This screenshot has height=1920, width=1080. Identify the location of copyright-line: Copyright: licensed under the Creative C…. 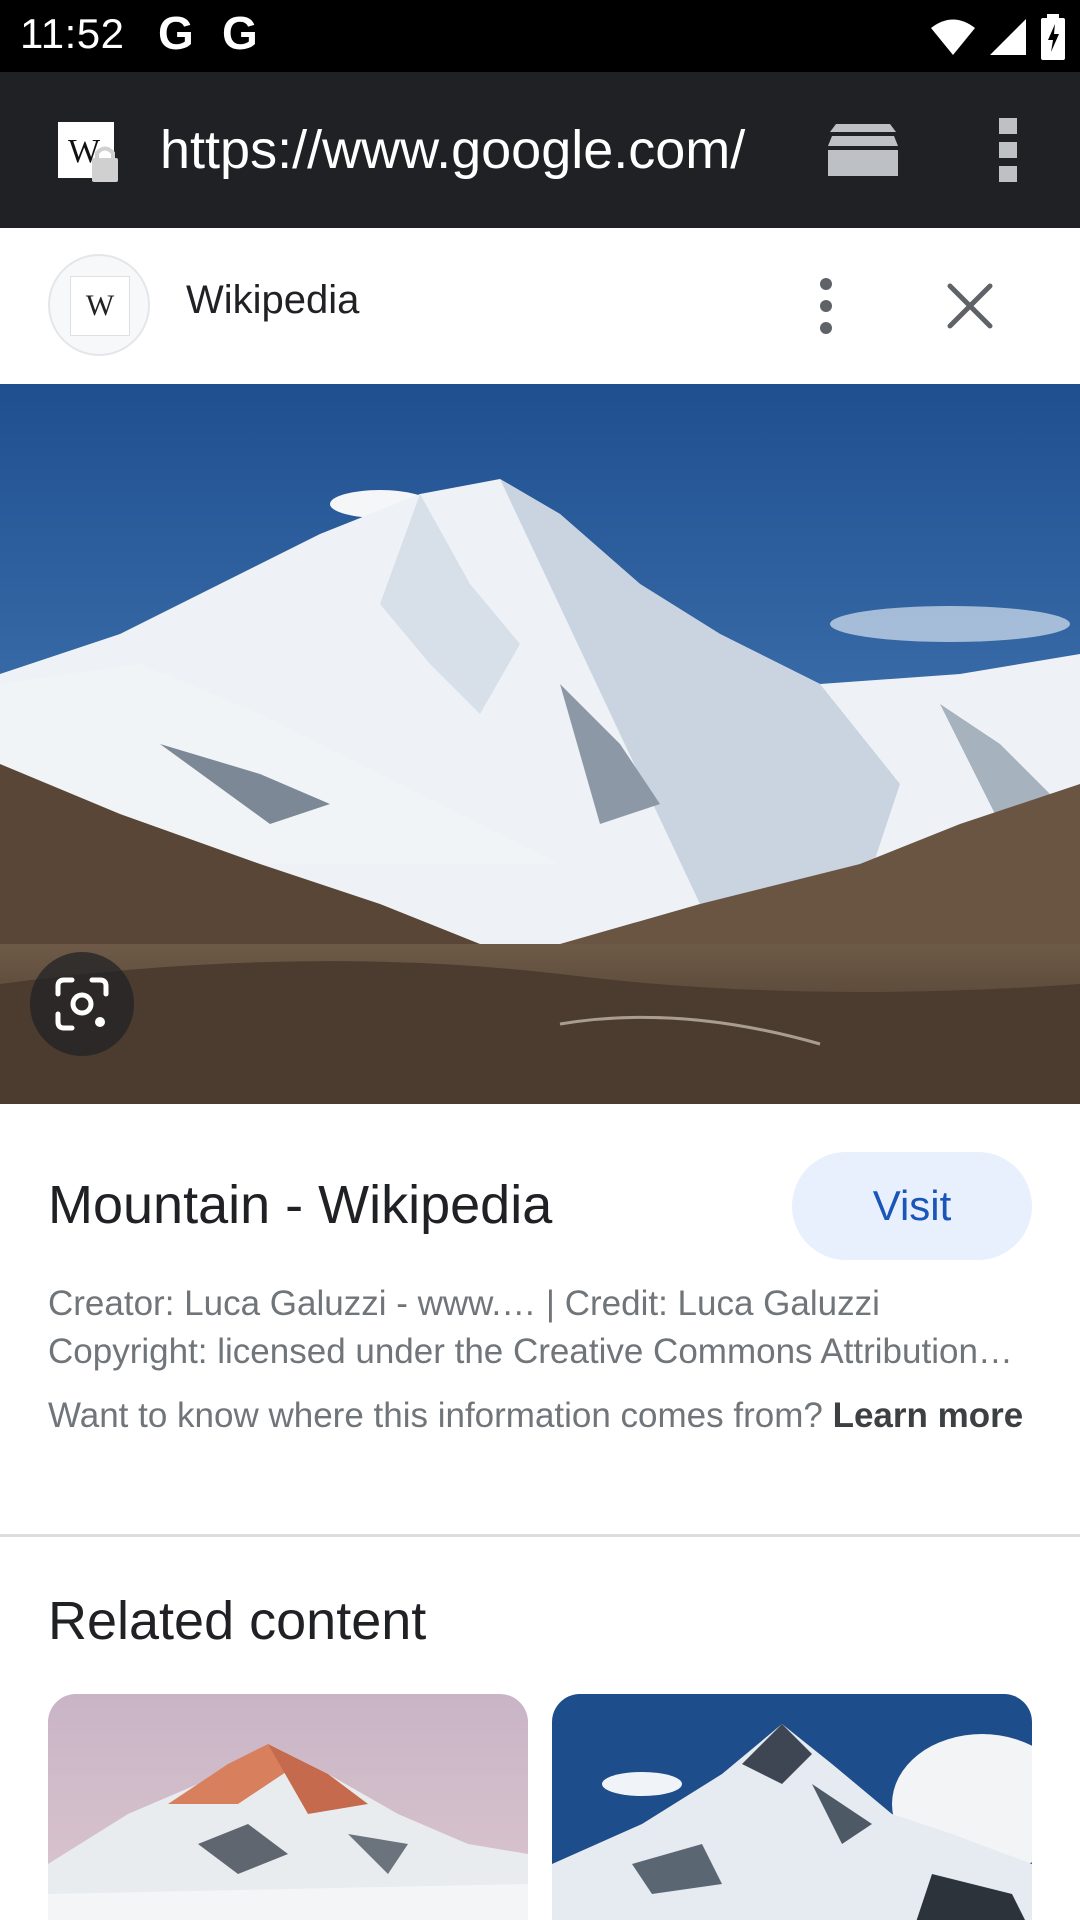
(530, 1351).